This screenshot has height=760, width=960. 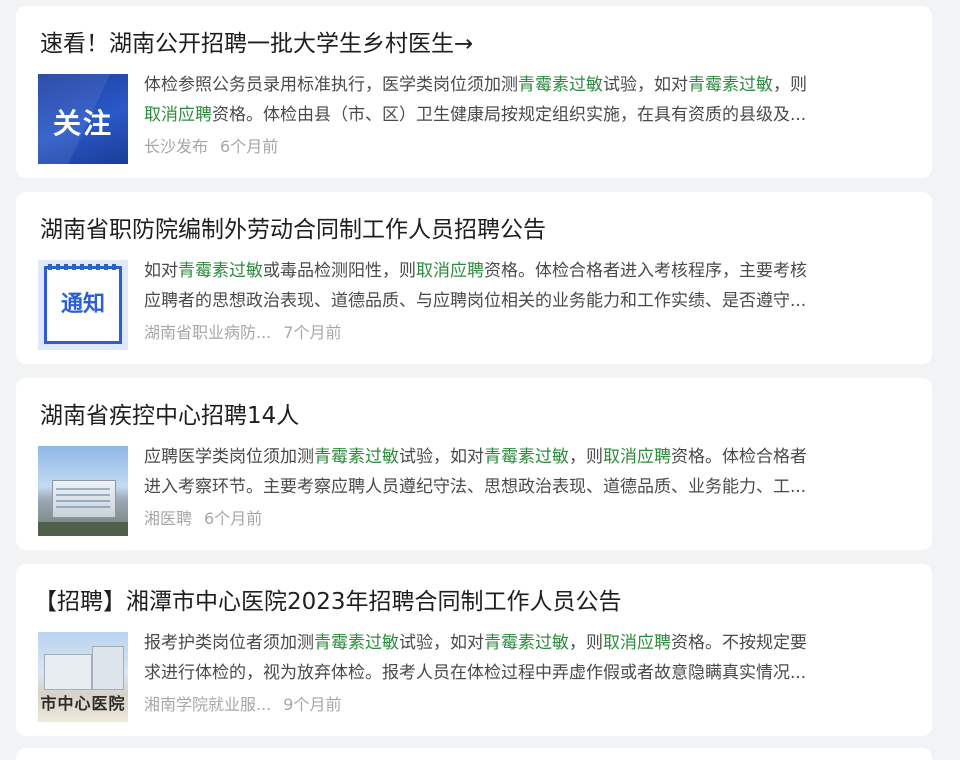 What do you see at coordinates (312, 704) in the screenshot?
I see `result-time: 9个月前` at bounding box center [312, 704].